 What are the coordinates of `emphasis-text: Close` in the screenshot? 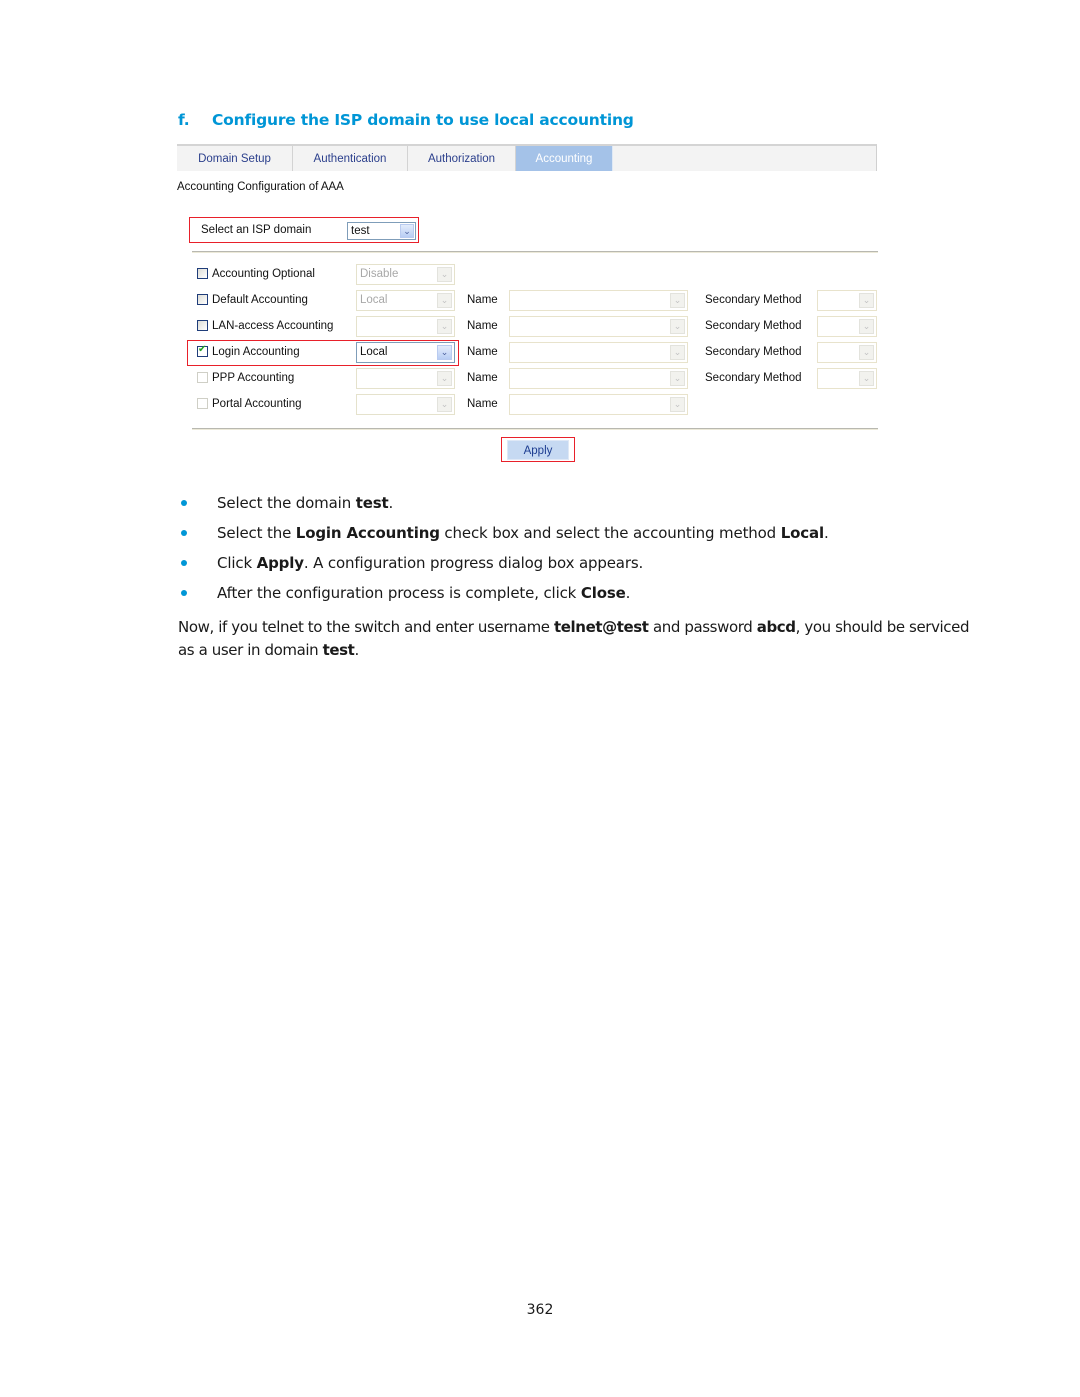 It's located at (603, 593).